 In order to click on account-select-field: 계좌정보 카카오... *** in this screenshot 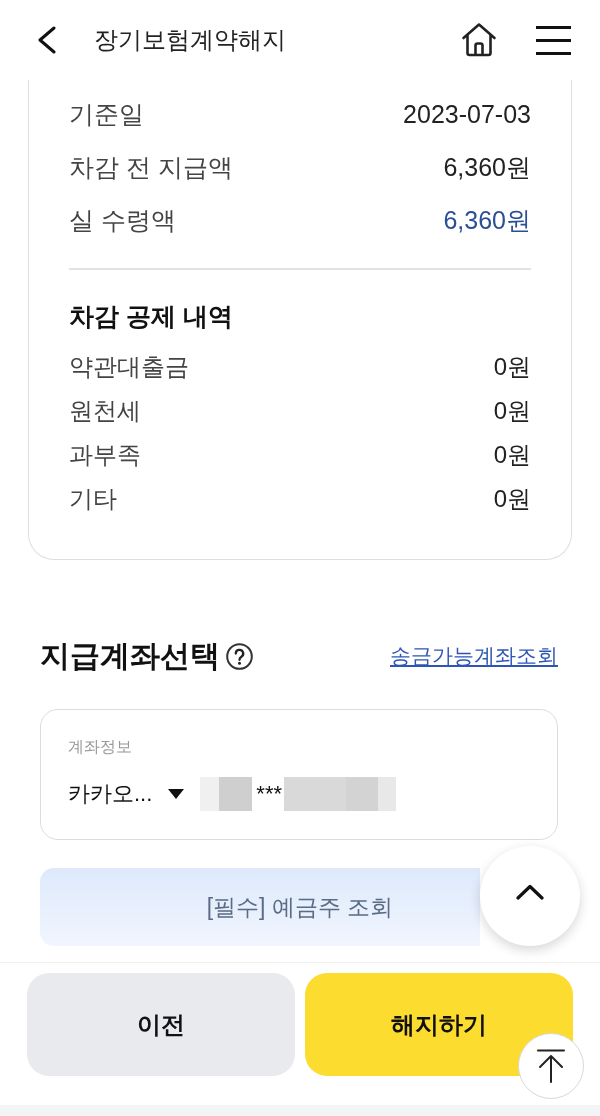, I will do `click(299, 774)`.